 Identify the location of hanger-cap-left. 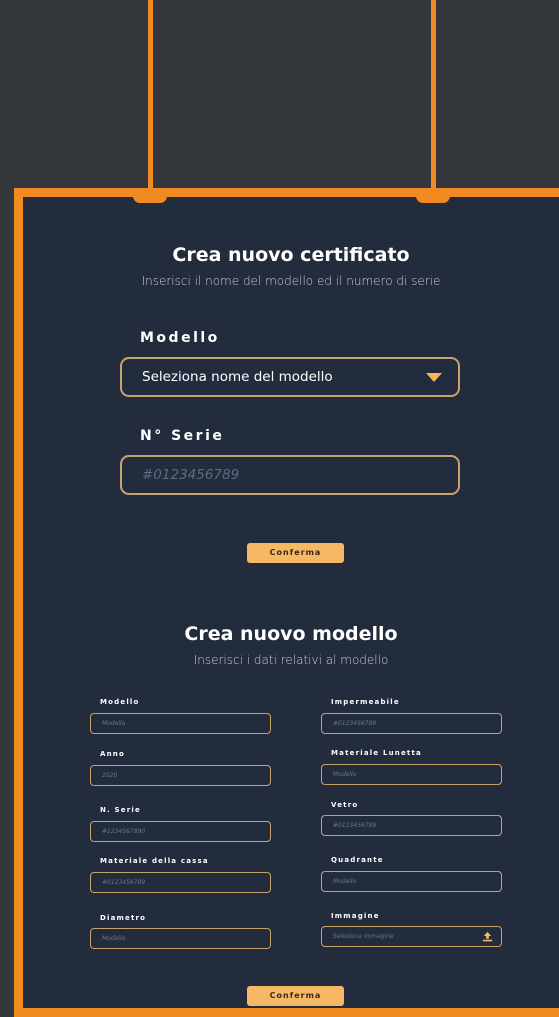
(150, 196).